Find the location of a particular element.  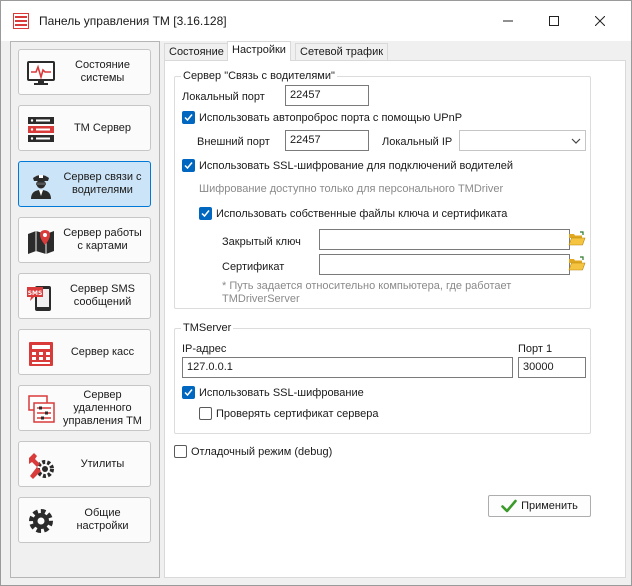

nav-tm-server: ТМ Сервер is located at coordinates (84, 128).